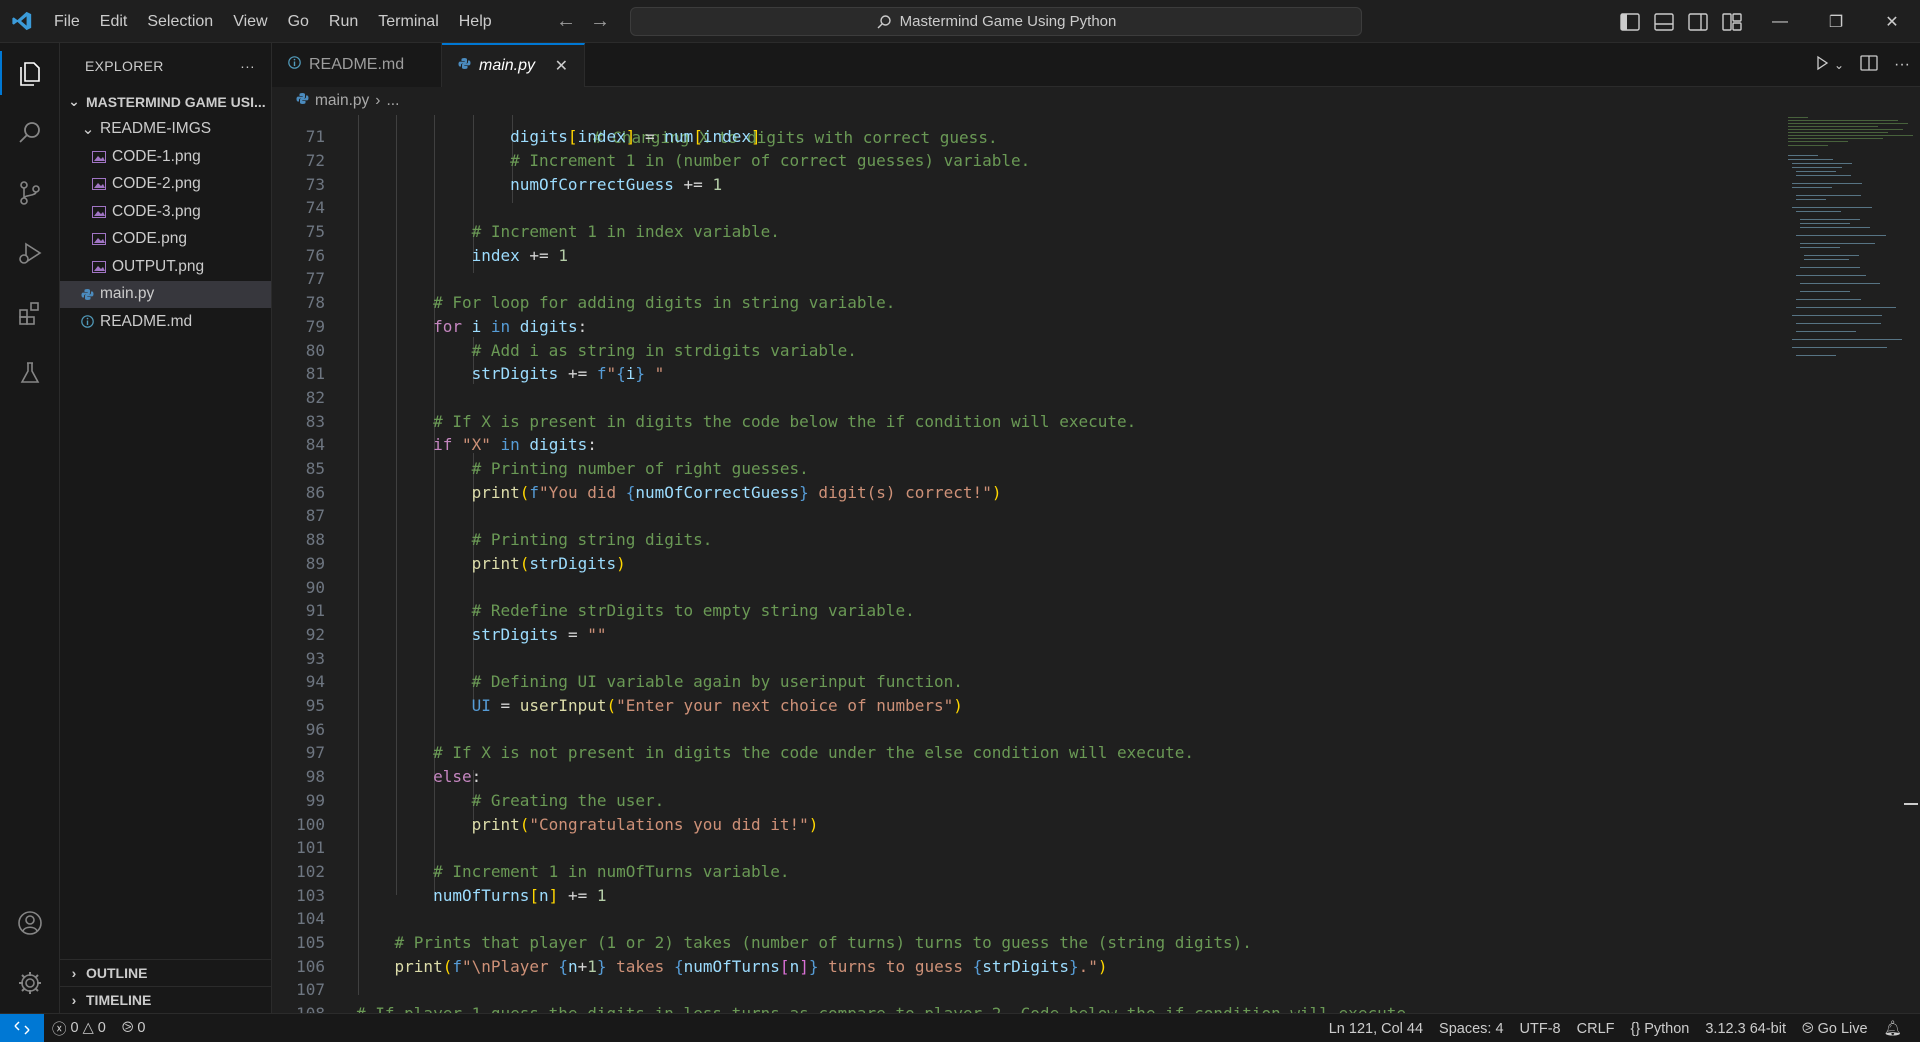 This screenshot has height=1042, width=1920. Describe the element at coordinates (298, 21) in the screenshot. I see `menu-go: Go` at that location.